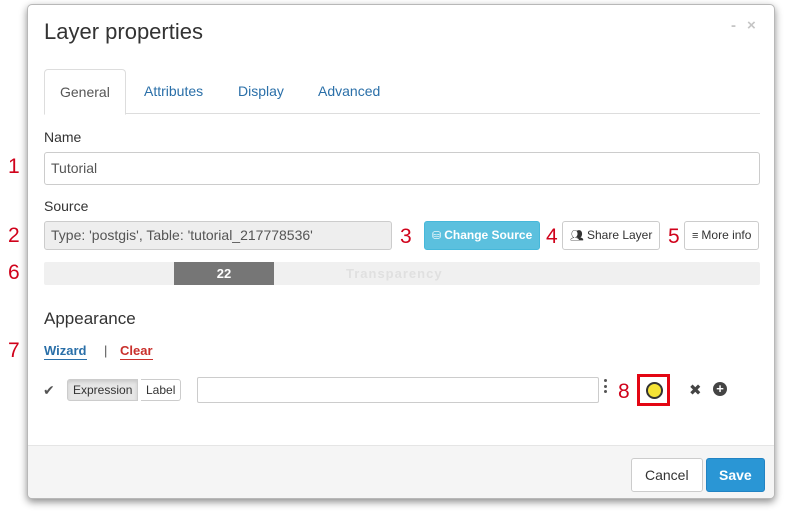  What do you see at coordinates (136, 351) in the screenshot?
I see `clear-link: Clear` at bounding box center [136, 351].